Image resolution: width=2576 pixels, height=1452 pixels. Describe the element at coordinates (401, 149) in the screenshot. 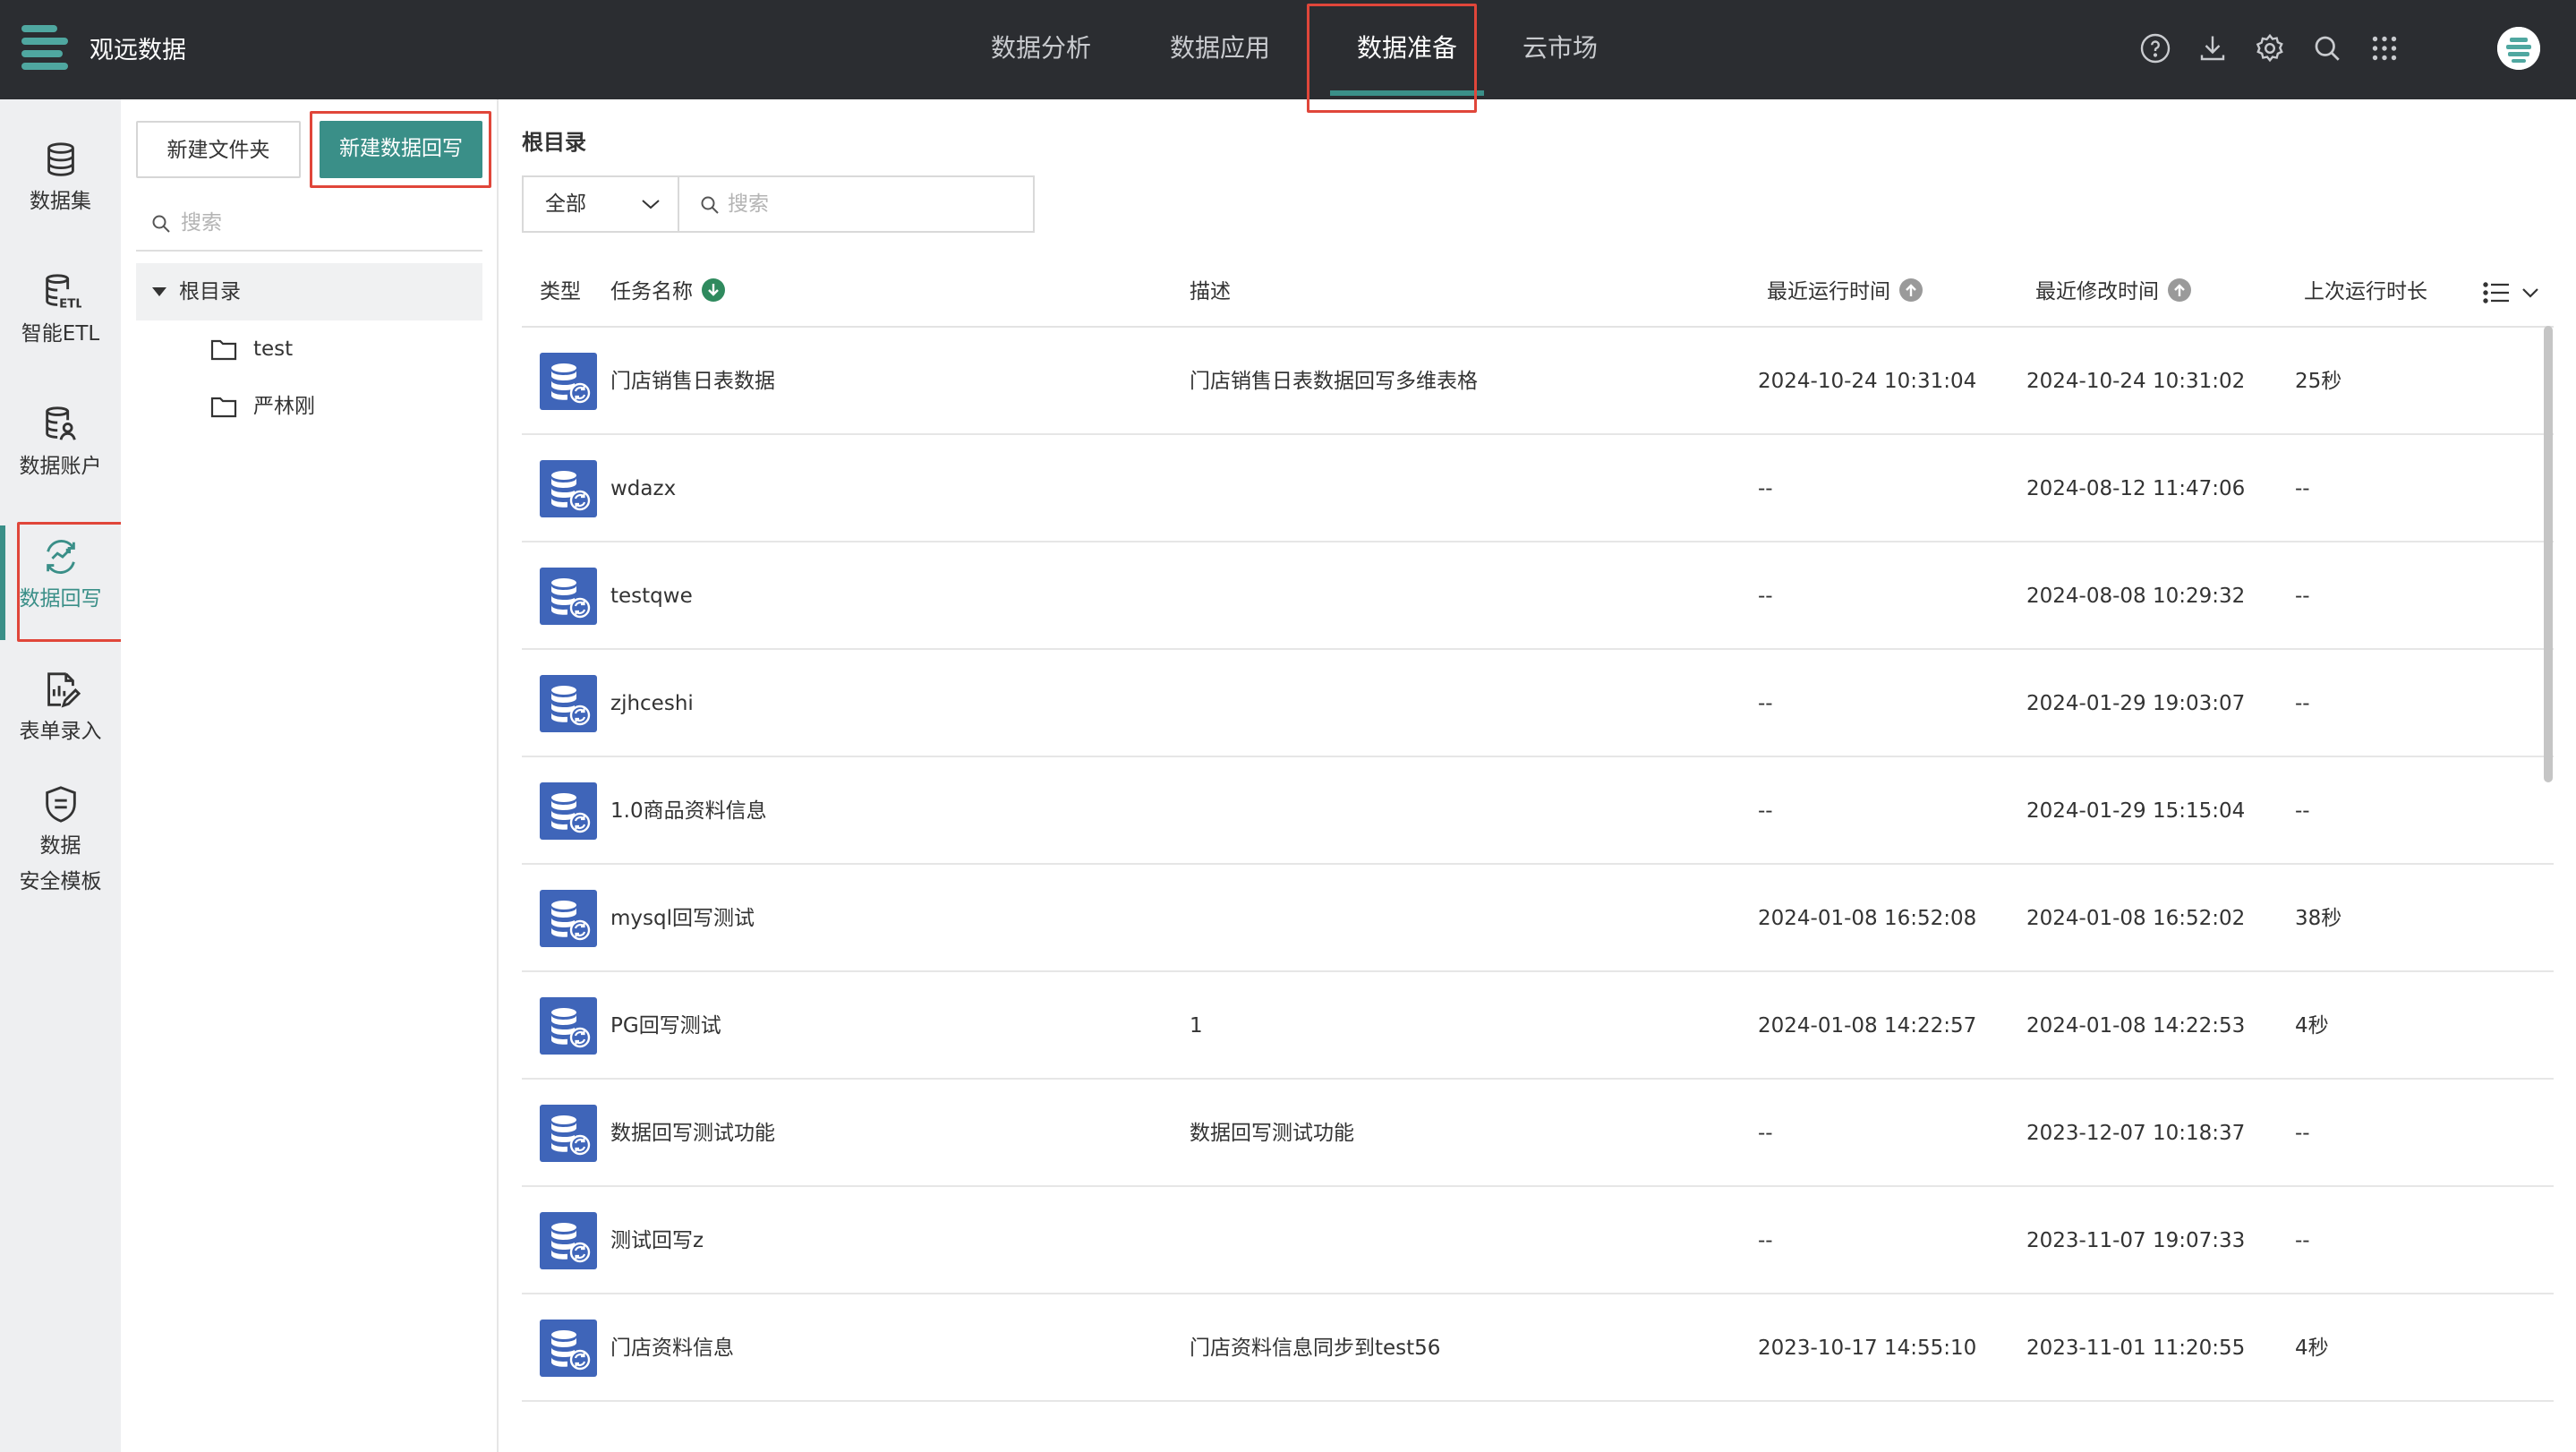

I see `new-writeback-button: 新建数据回写` at that location.